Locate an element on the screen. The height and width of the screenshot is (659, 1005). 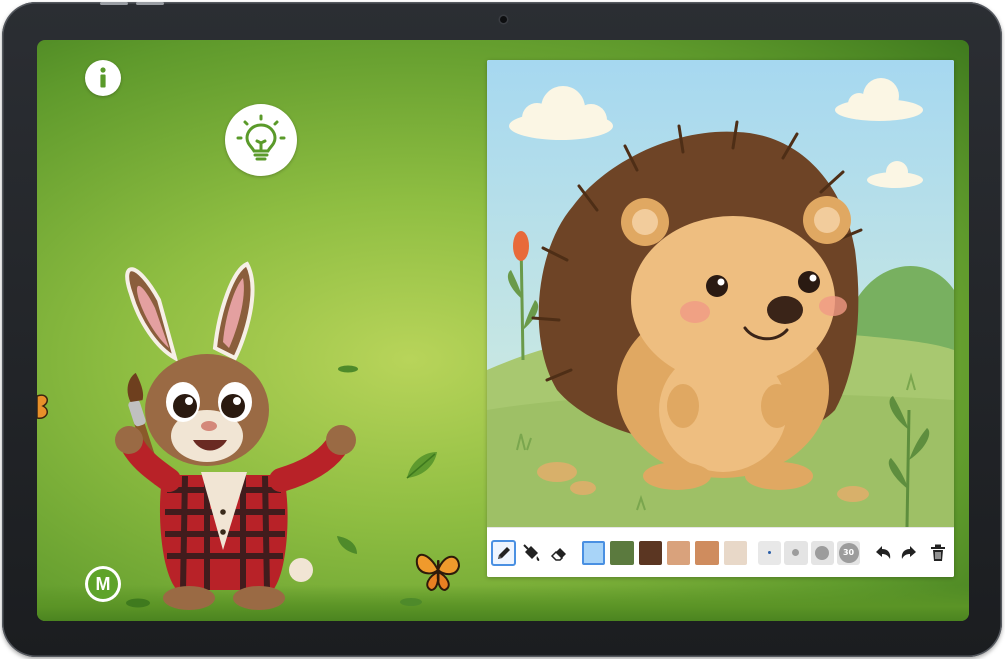
brush-size-30: 30 is located at coordinates (848, 552).